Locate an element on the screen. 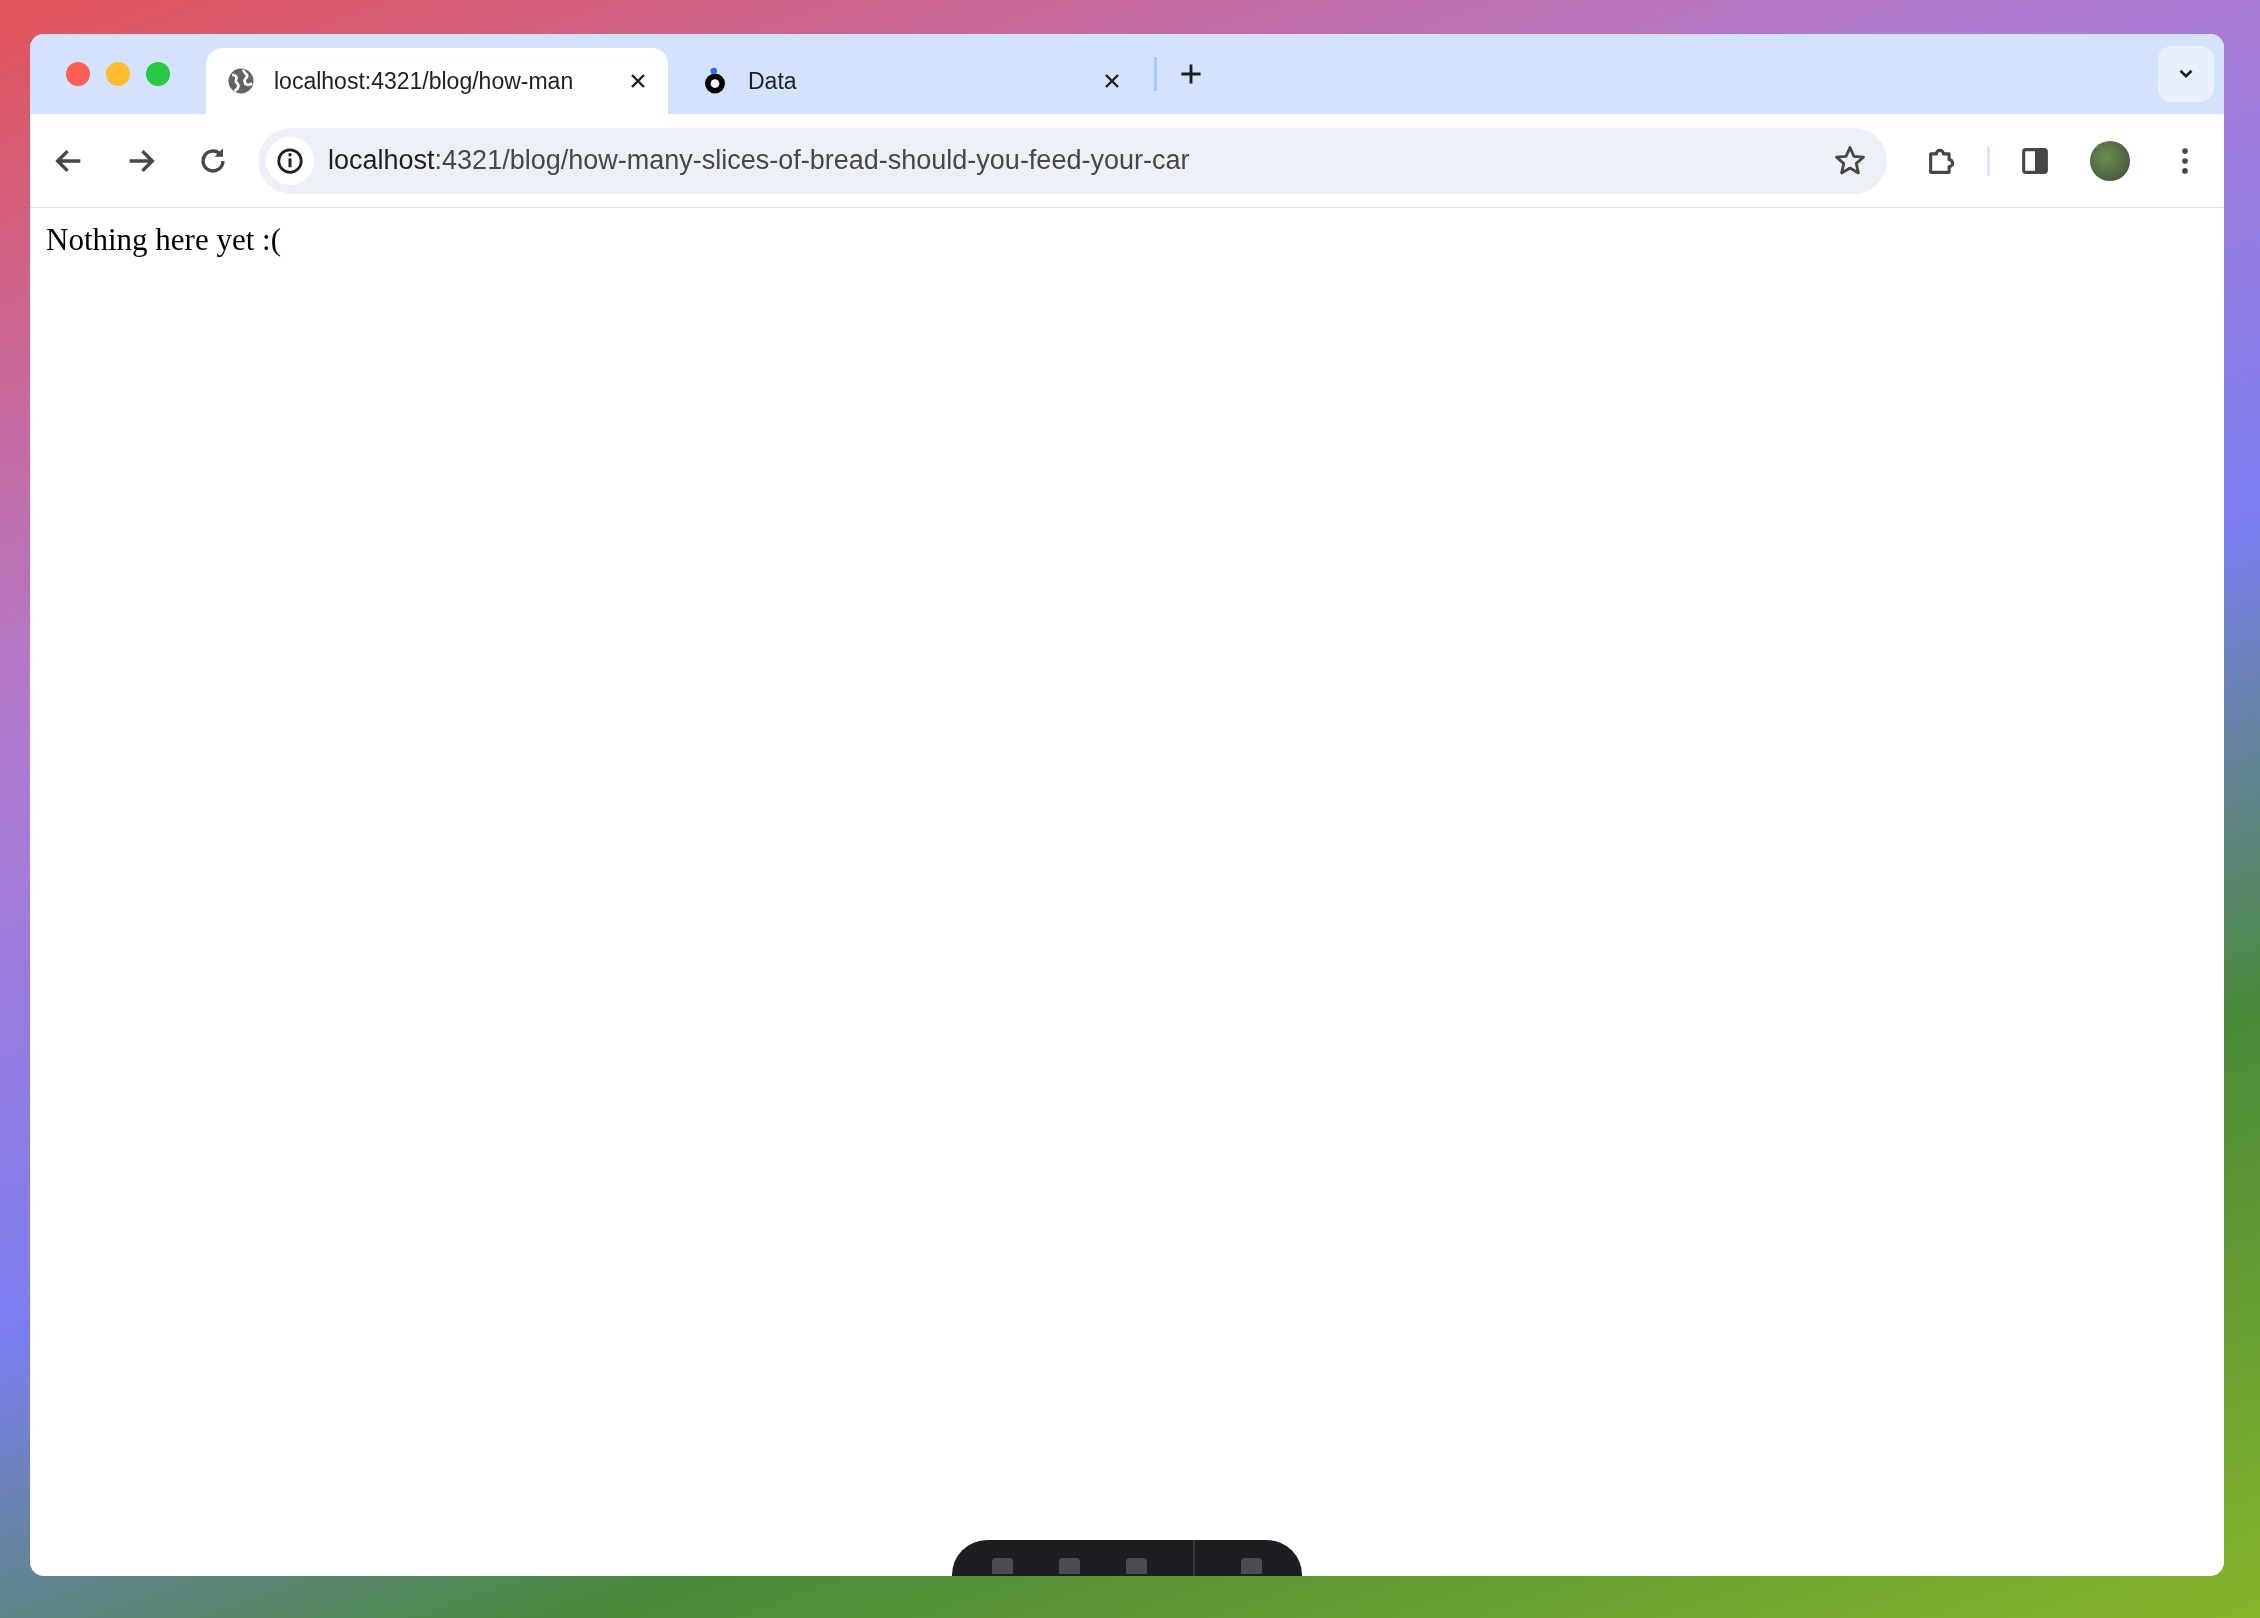  address-bar: localhost:4321/blog/how-many-slices-of-bread-should-you-feed-your-car is located at coordinates (1072, 160).